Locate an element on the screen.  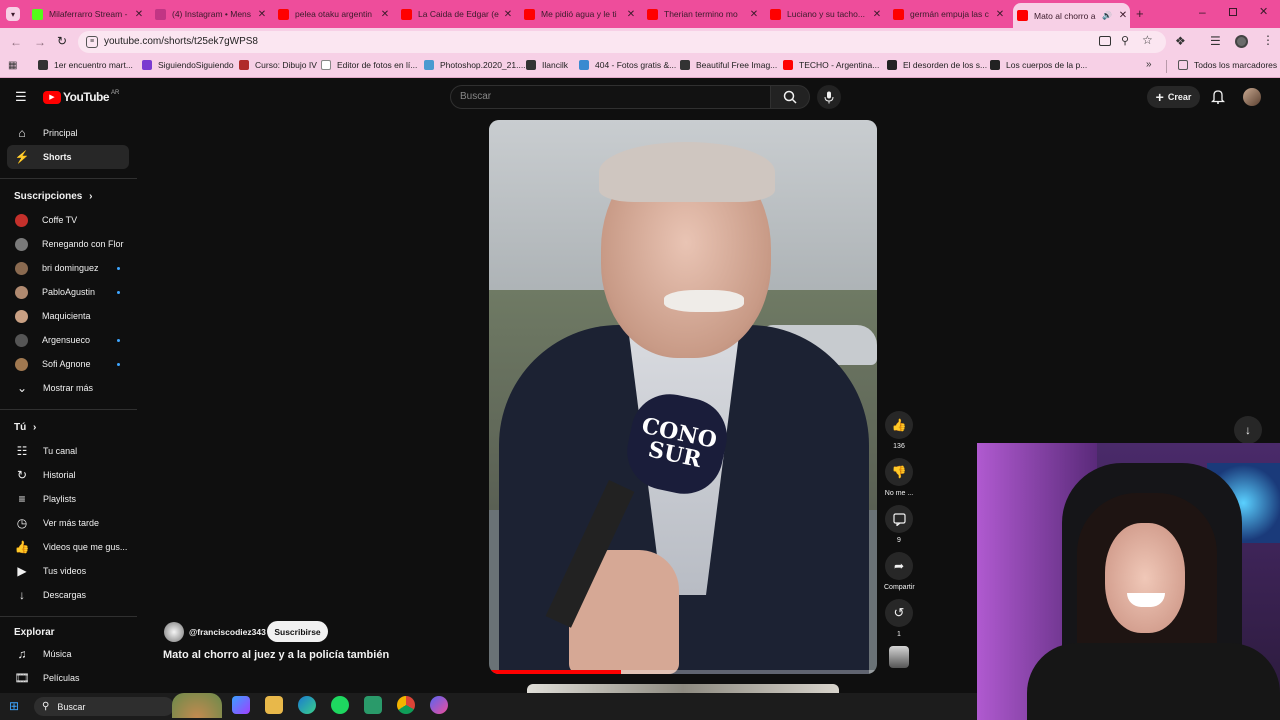
sidebar-item-history: ↻ Historial is located at coordinates (68, 475).